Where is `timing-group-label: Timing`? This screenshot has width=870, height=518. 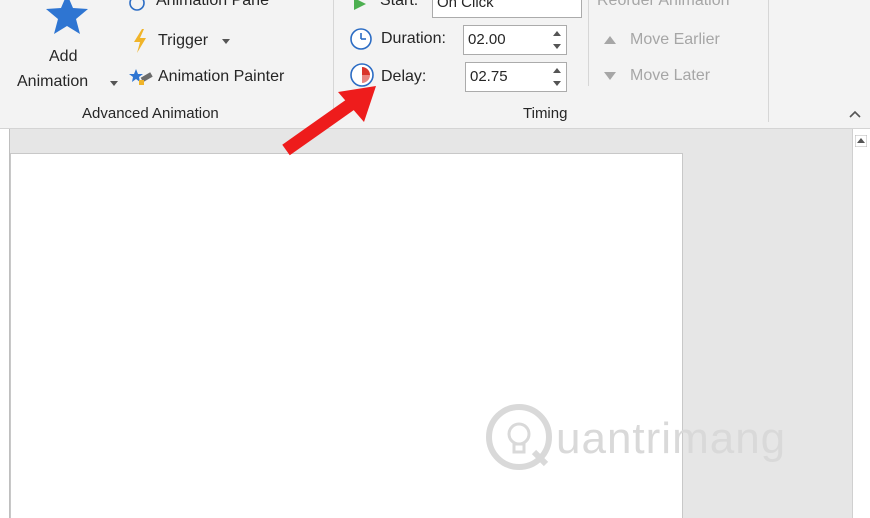 timing-group-label: Timing is located at coordinates (545, 113).